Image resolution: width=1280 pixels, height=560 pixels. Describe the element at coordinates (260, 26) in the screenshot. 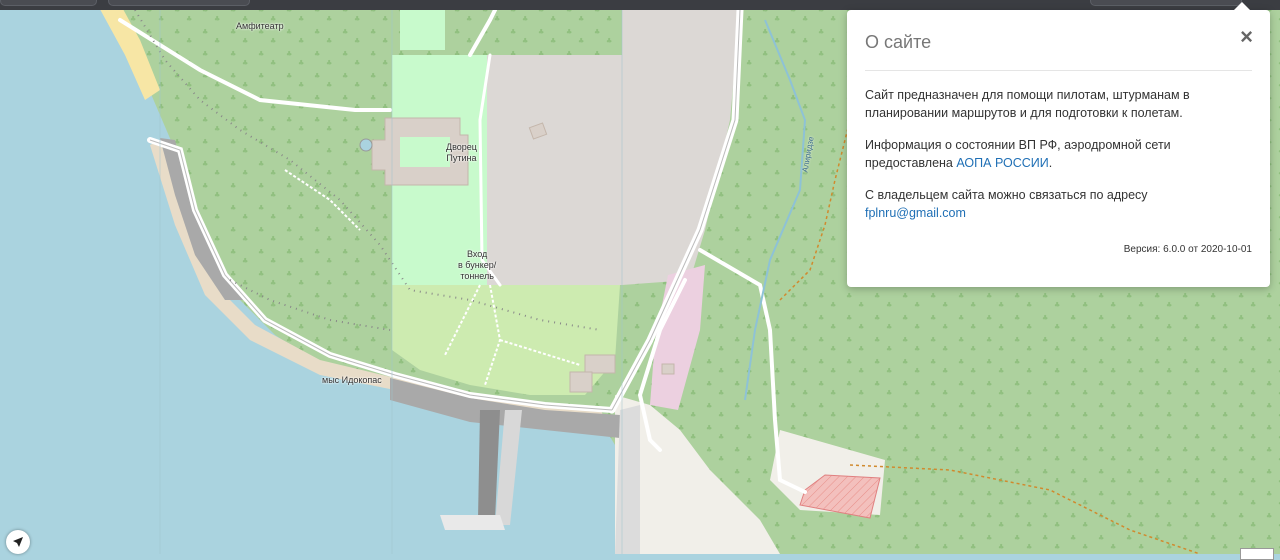

I see `label-amphitheater: Амфитеатр` at that location.